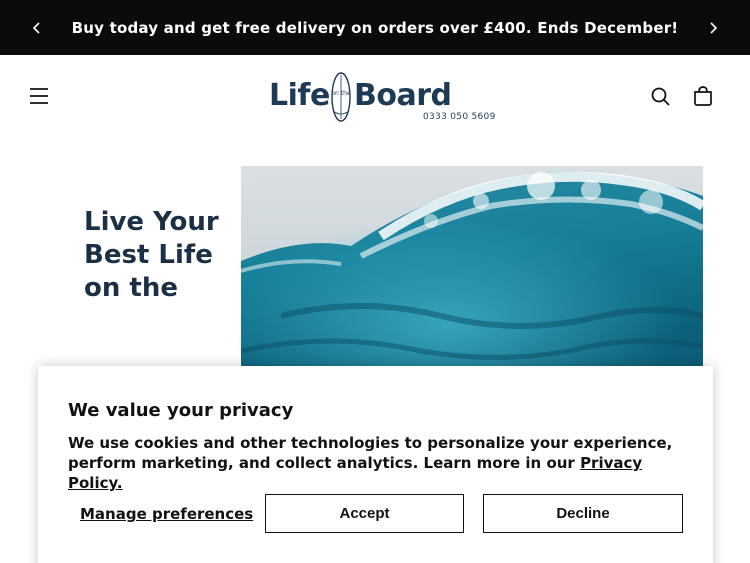 The width and height of the screenshot is (750, 563). I want to click on surfboard-logo-icon: on the, so click(341, 97).